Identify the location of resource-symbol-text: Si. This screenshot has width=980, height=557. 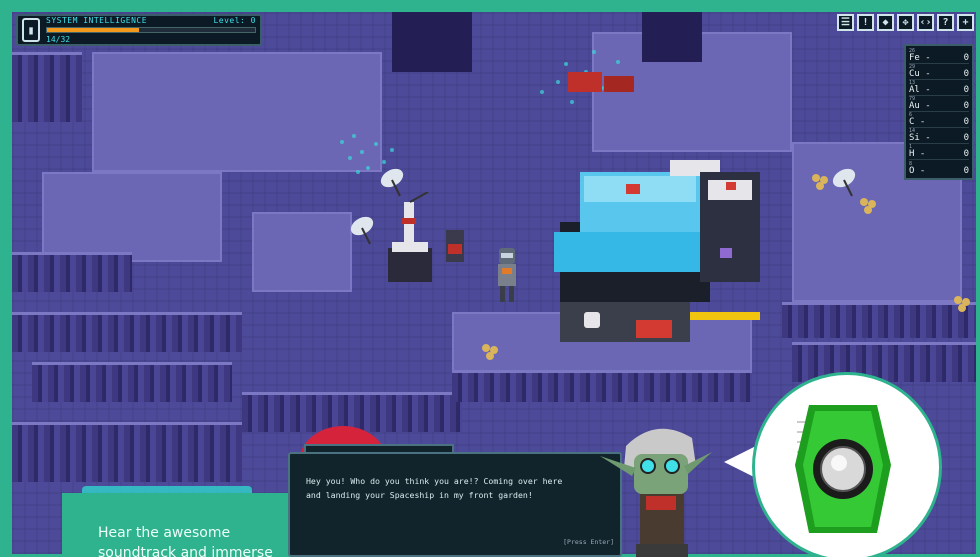
(914, 138).